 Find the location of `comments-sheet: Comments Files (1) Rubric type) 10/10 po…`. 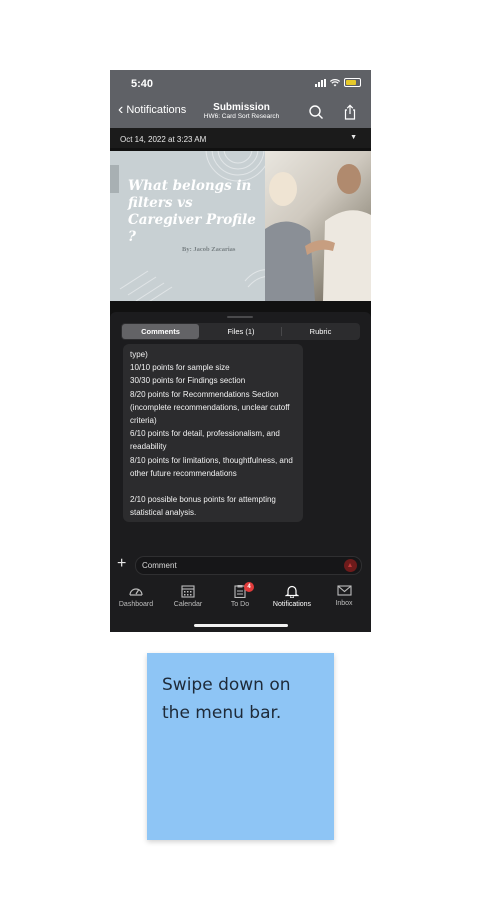

comments-sheet: Comments Files (1) Rubric type) 10/10 po… is located at coordinates (240, 434).